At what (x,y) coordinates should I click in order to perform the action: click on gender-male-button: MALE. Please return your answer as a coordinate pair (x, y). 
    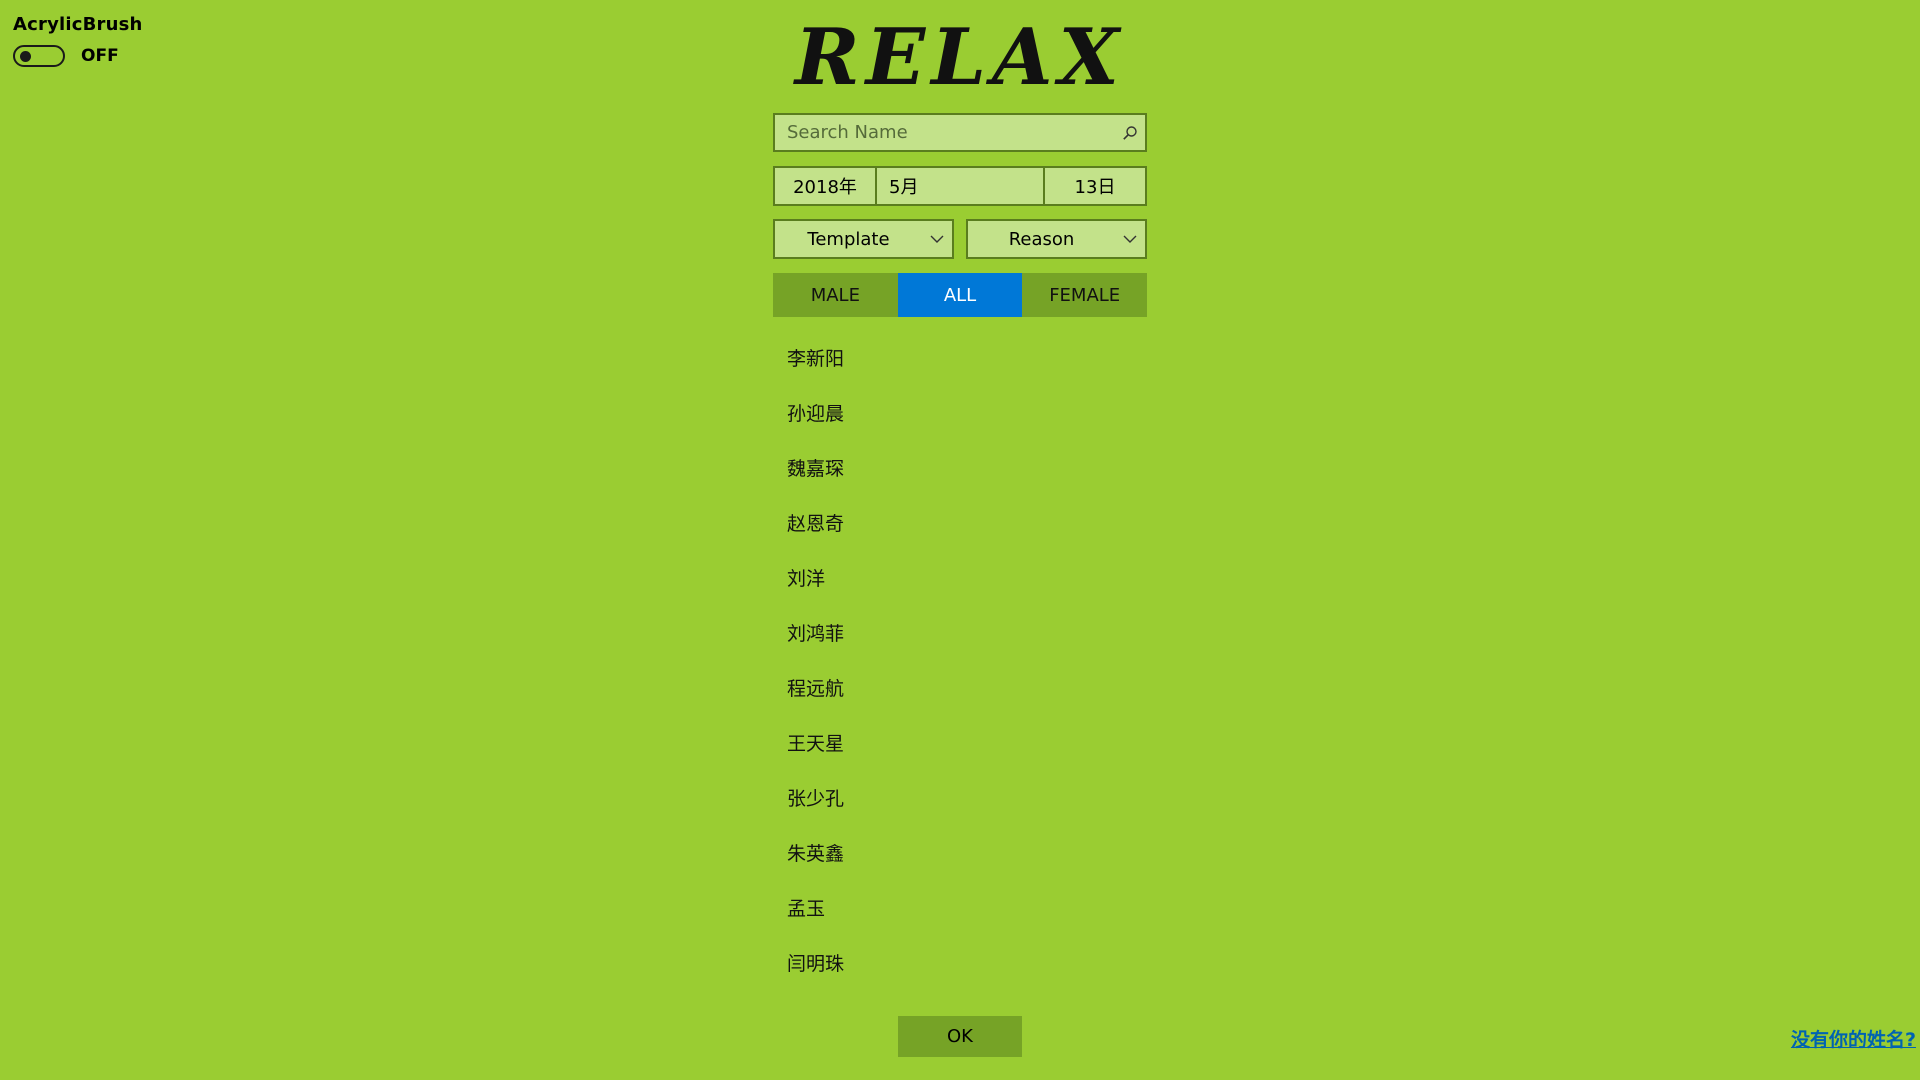
    Looking at the image, I should click on (835, 295).